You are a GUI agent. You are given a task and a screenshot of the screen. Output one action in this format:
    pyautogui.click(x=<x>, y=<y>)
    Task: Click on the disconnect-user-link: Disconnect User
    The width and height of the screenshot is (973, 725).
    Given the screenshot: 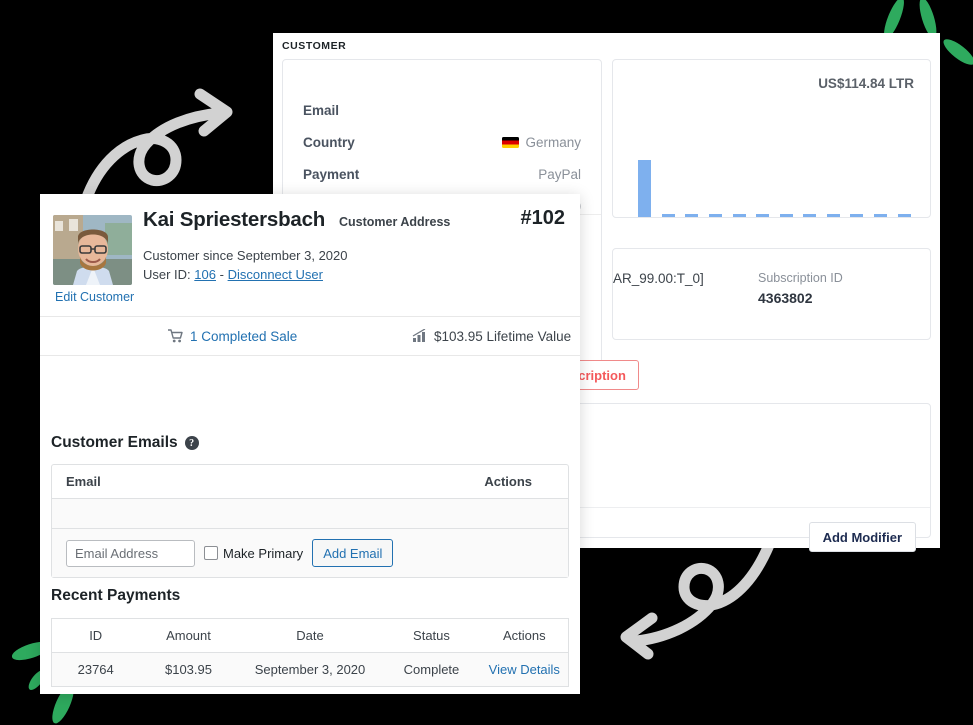 What is the action you would take?
    pyautogui.click(x=275, y=274)
    